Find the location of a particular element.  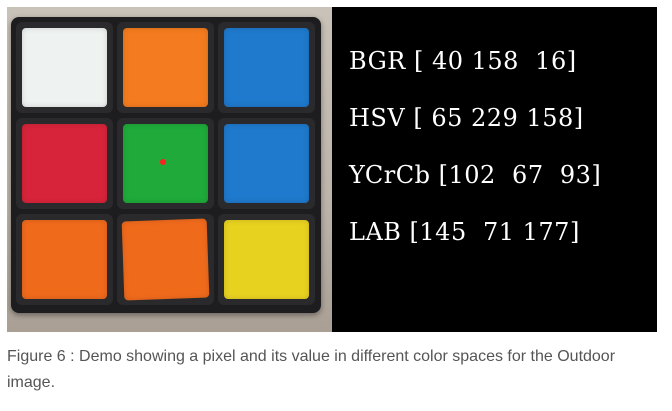

cube-cell-r1-c3 is located at coordinates (266, 67).